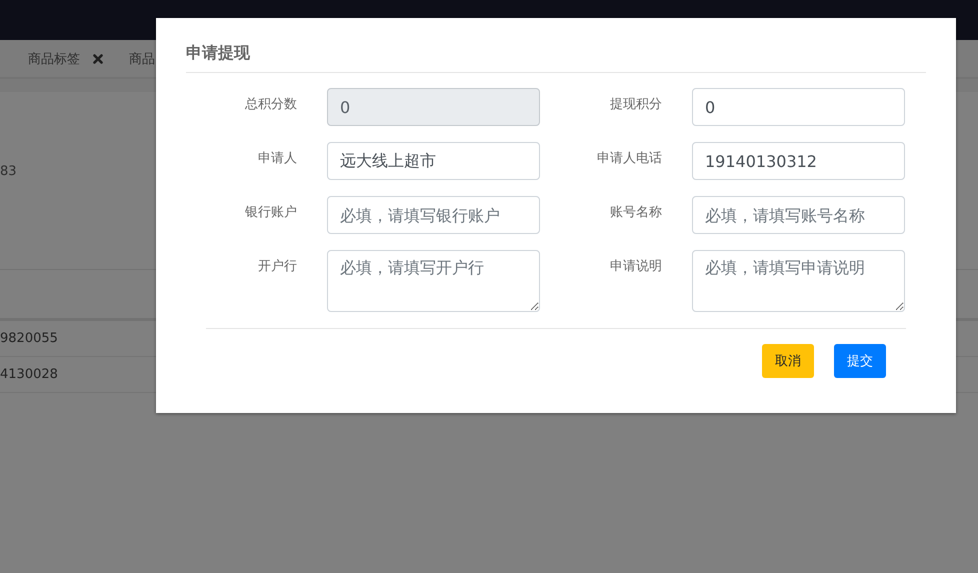 The height and width of the screenshot is (573, 978). I want to click on cancel-button: 取消, so click(788, 361).